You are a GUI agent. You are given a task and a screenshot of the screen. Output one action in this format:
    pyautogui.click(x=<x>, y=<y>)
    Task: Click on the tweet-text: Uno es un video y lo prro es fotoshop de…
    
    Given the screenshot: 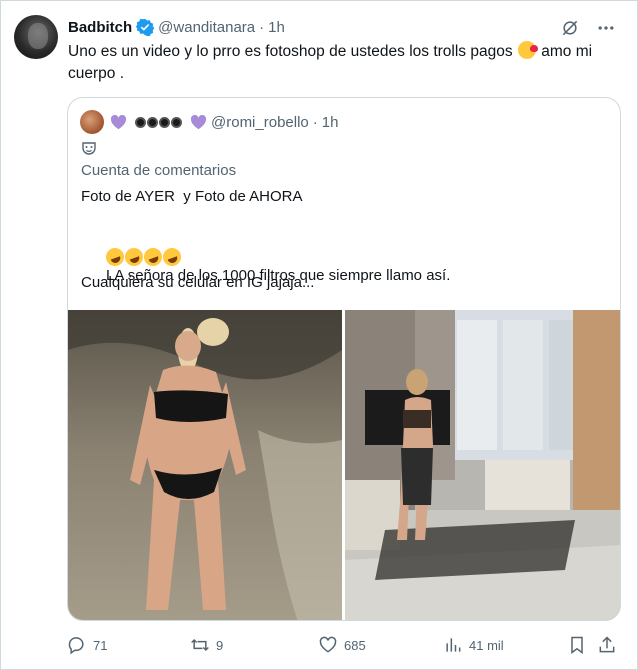 What is the action you would take?
    pyautogui.click(x=346, y=63)
    